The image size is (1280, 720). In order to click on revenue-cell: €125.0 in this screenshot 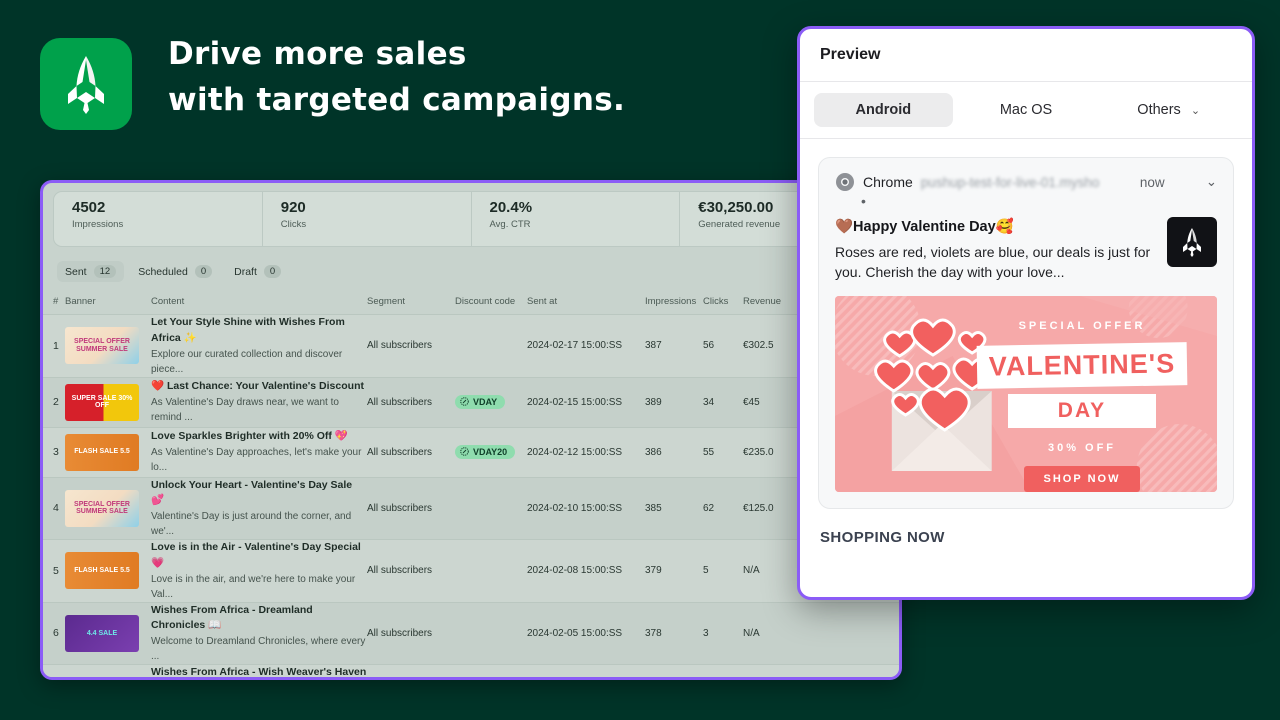, I will do `click(773, 508)`.